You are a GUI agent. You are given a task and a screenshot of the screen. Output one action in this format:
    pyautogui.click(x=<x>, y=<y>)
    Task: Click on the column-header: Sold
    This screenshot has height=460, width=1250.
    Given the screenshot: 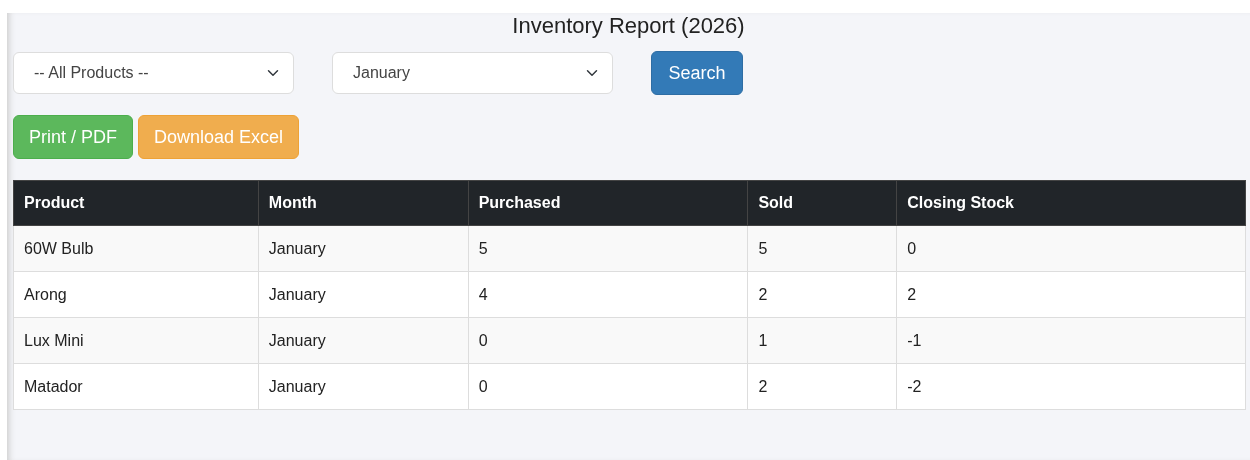 What is the action you would take?
    pyautogui.click(x=822, y=203)
    